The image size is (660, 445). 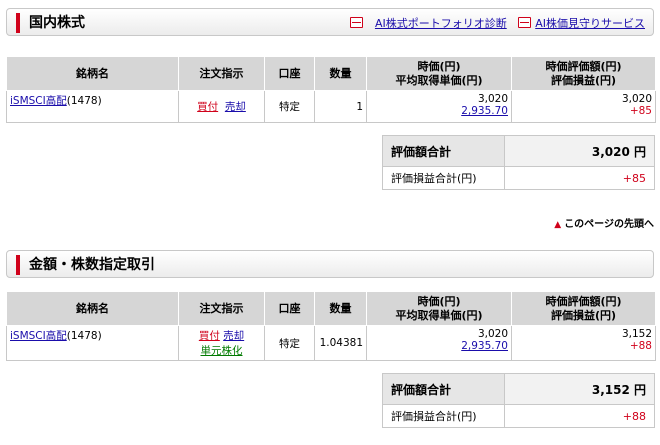 What do you see at coordinates (640, 346) in the screenshot?
I see `profit-loss-value: +88` at bounding box center [640, 346].